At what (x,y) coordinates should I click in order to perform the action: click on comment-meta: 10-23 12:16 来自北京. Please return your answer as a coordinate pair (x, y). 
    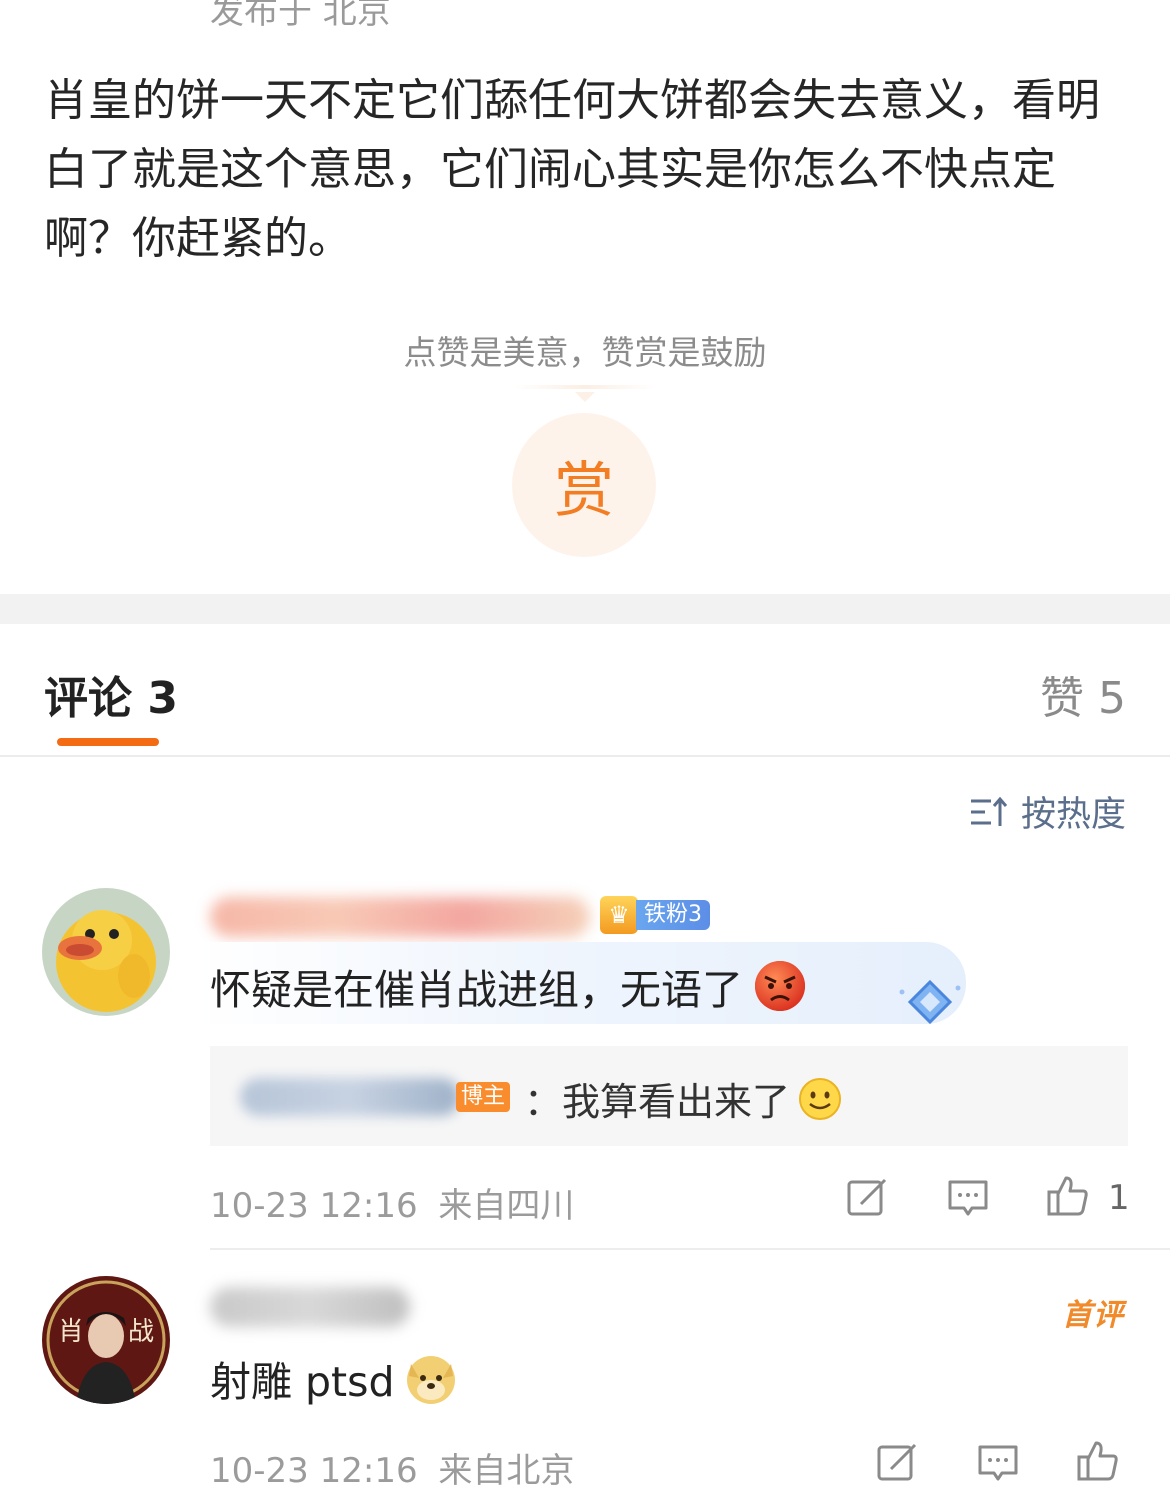
    Looking at the image, I should click on (392, 1467).